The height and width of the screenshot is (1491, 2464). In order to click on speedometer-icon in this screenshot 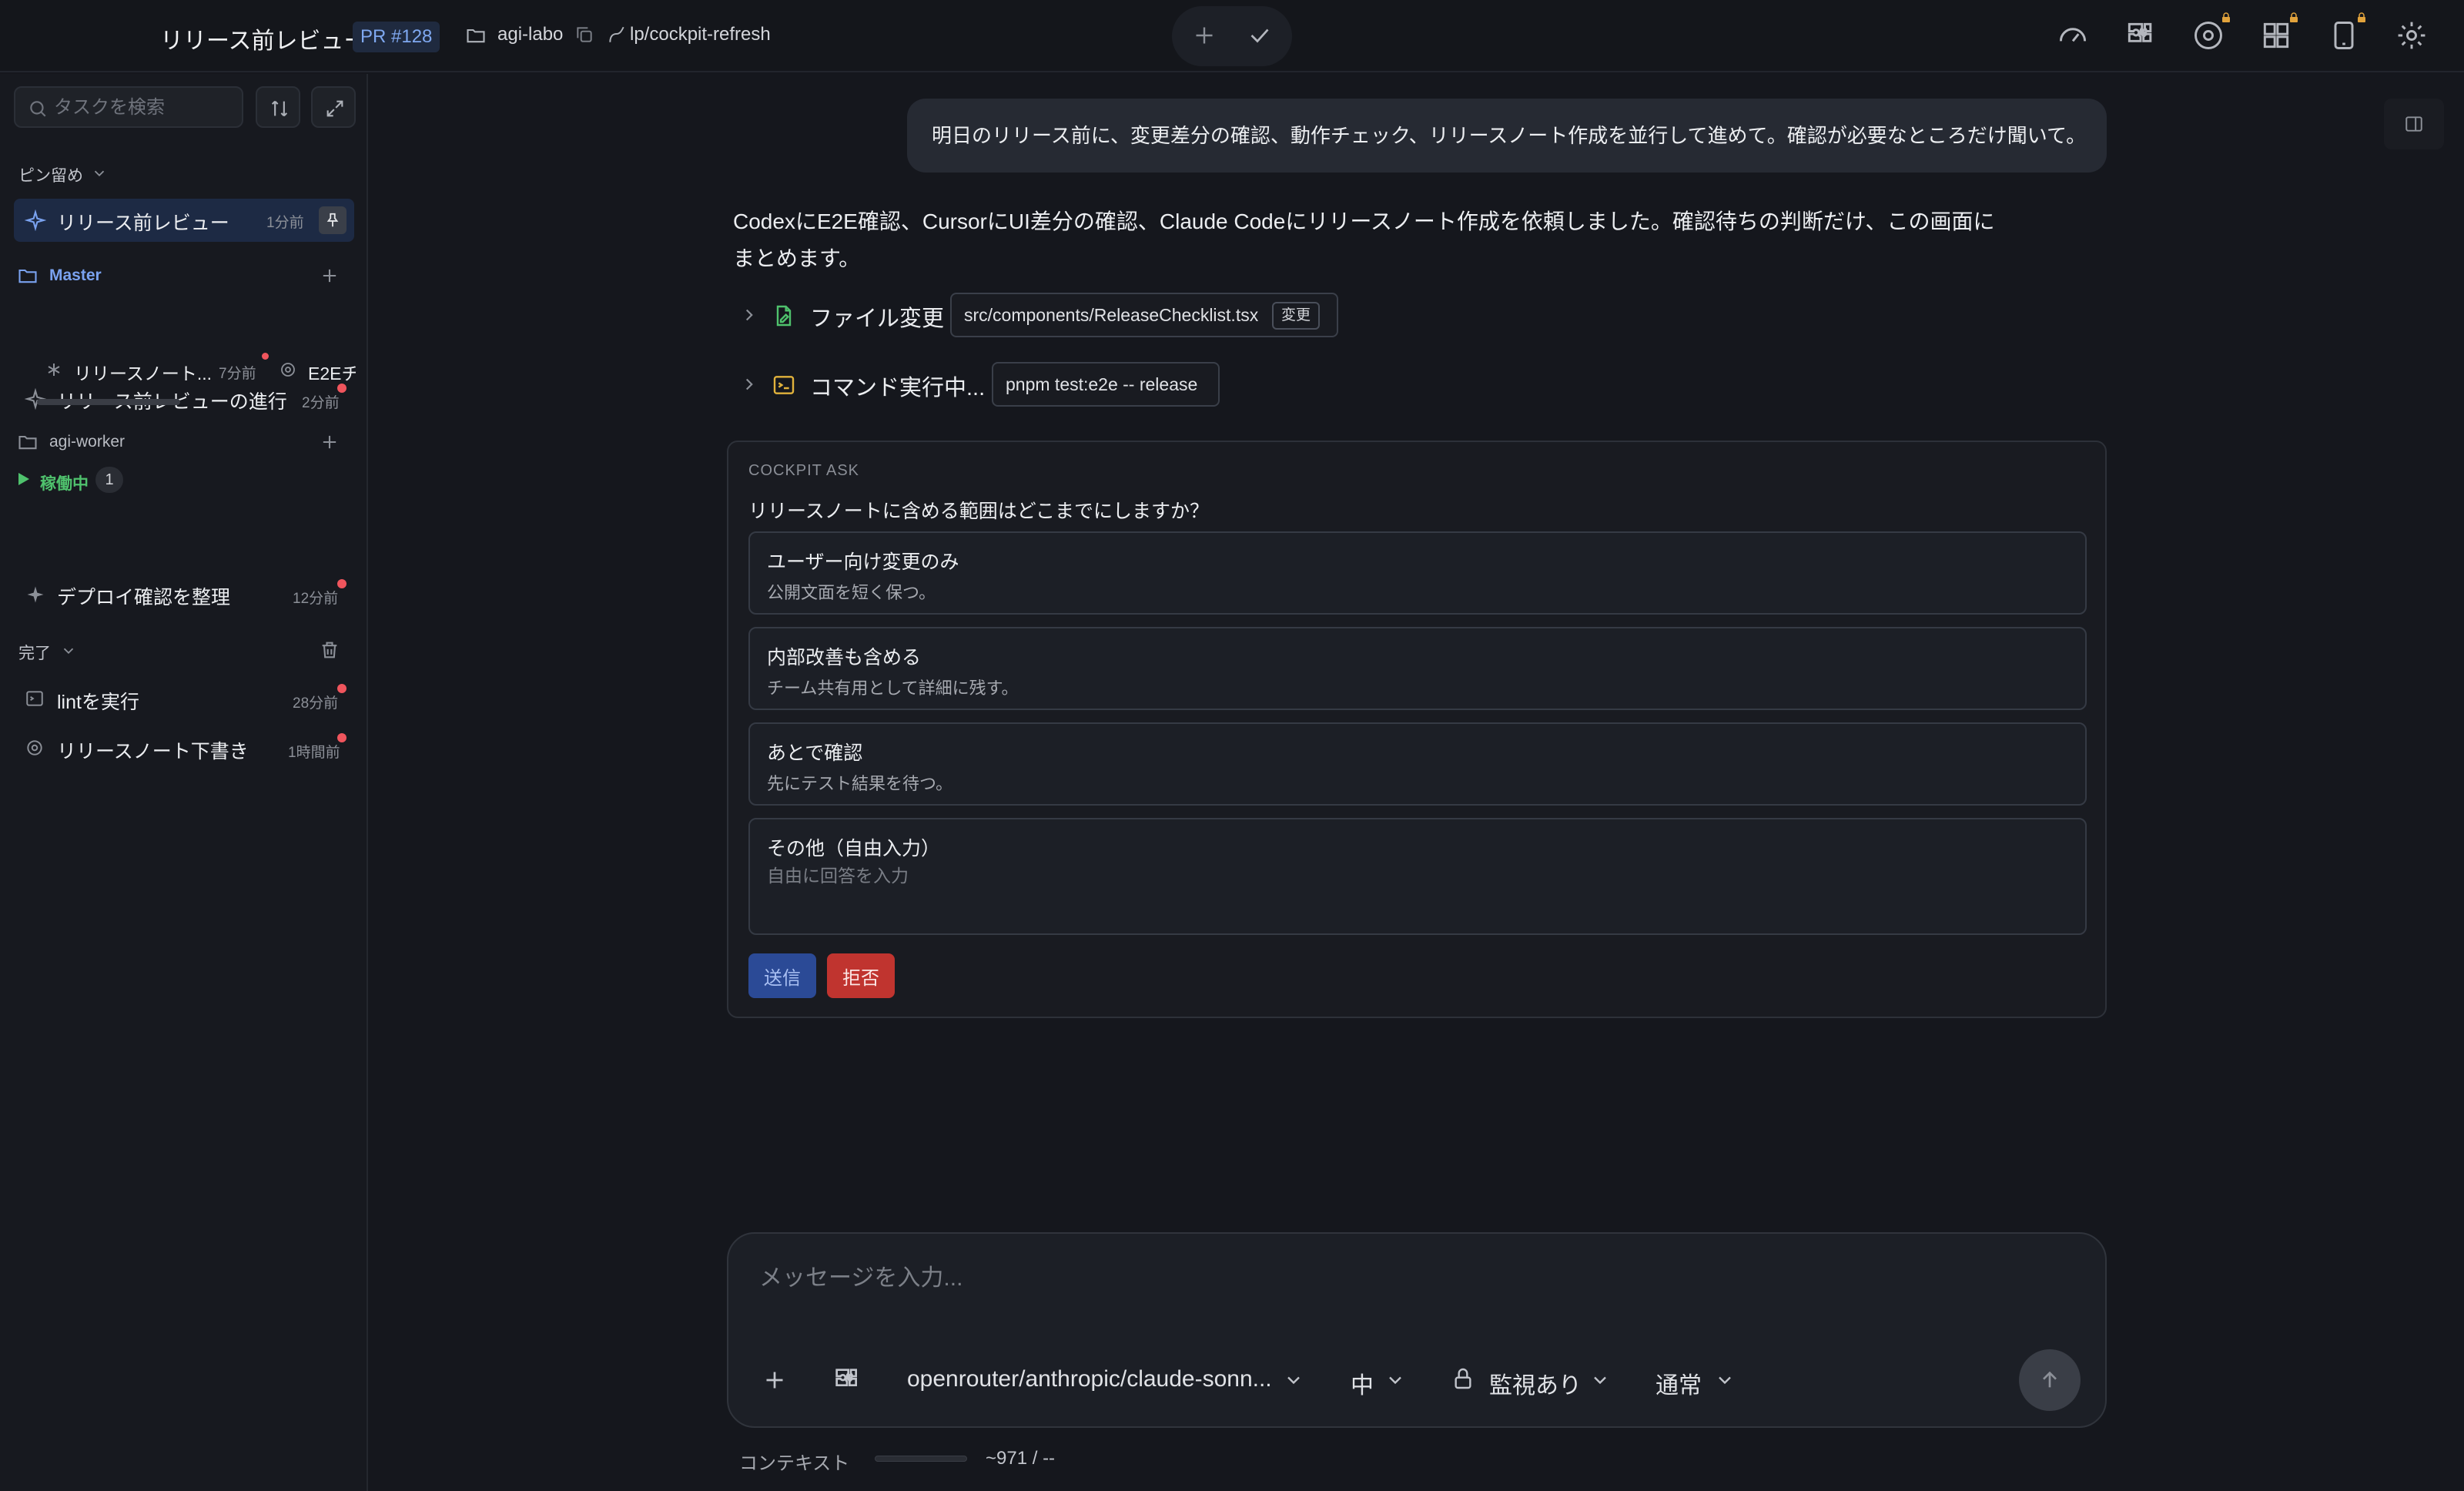, I will do `click(2073, 35)`.